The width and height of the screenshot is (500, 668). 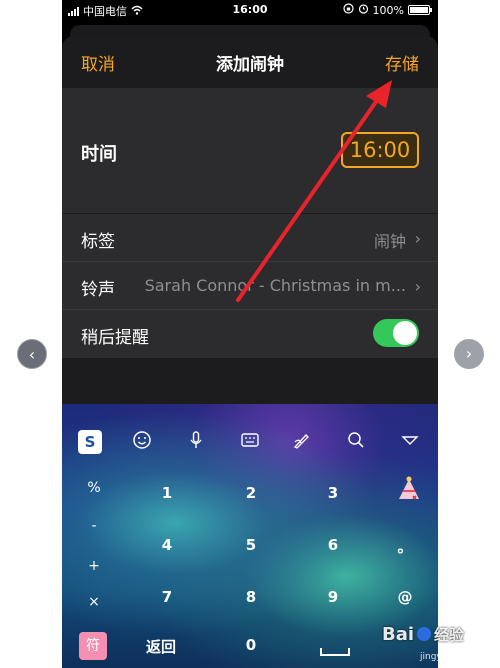 I want to click on save-button: 存储, so click(x=402, y=62).